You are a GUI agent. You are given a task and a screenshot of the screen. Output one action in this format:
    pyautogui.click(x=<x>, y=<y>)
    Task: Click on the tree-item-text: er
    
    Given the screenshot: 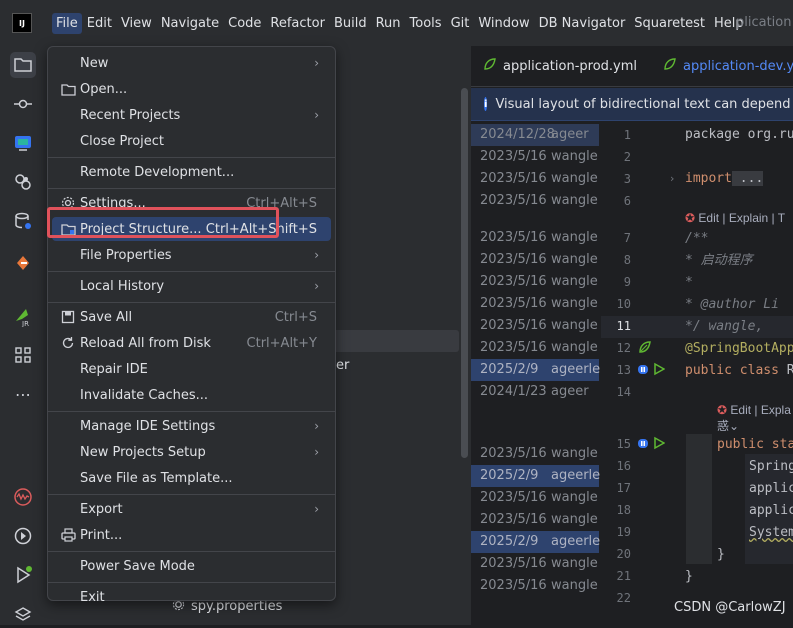 What is the action you would take?
    pyautogui.click(x=342, y=365)
    